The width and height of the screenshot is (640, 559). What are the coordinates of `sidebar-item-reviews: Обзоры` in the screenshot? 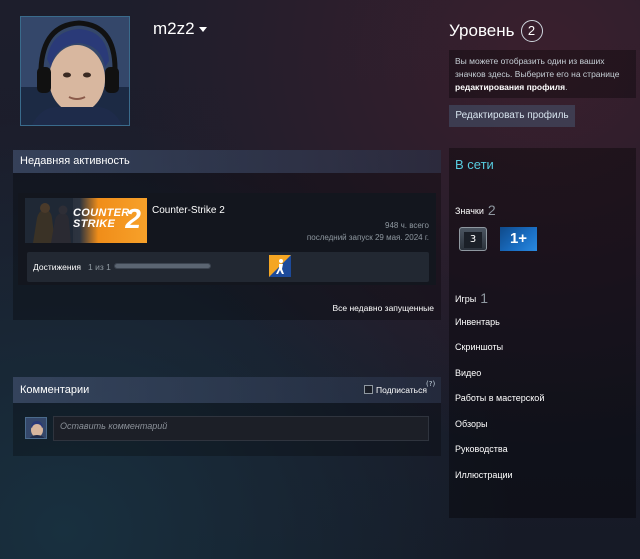 It's located at (471, 424).